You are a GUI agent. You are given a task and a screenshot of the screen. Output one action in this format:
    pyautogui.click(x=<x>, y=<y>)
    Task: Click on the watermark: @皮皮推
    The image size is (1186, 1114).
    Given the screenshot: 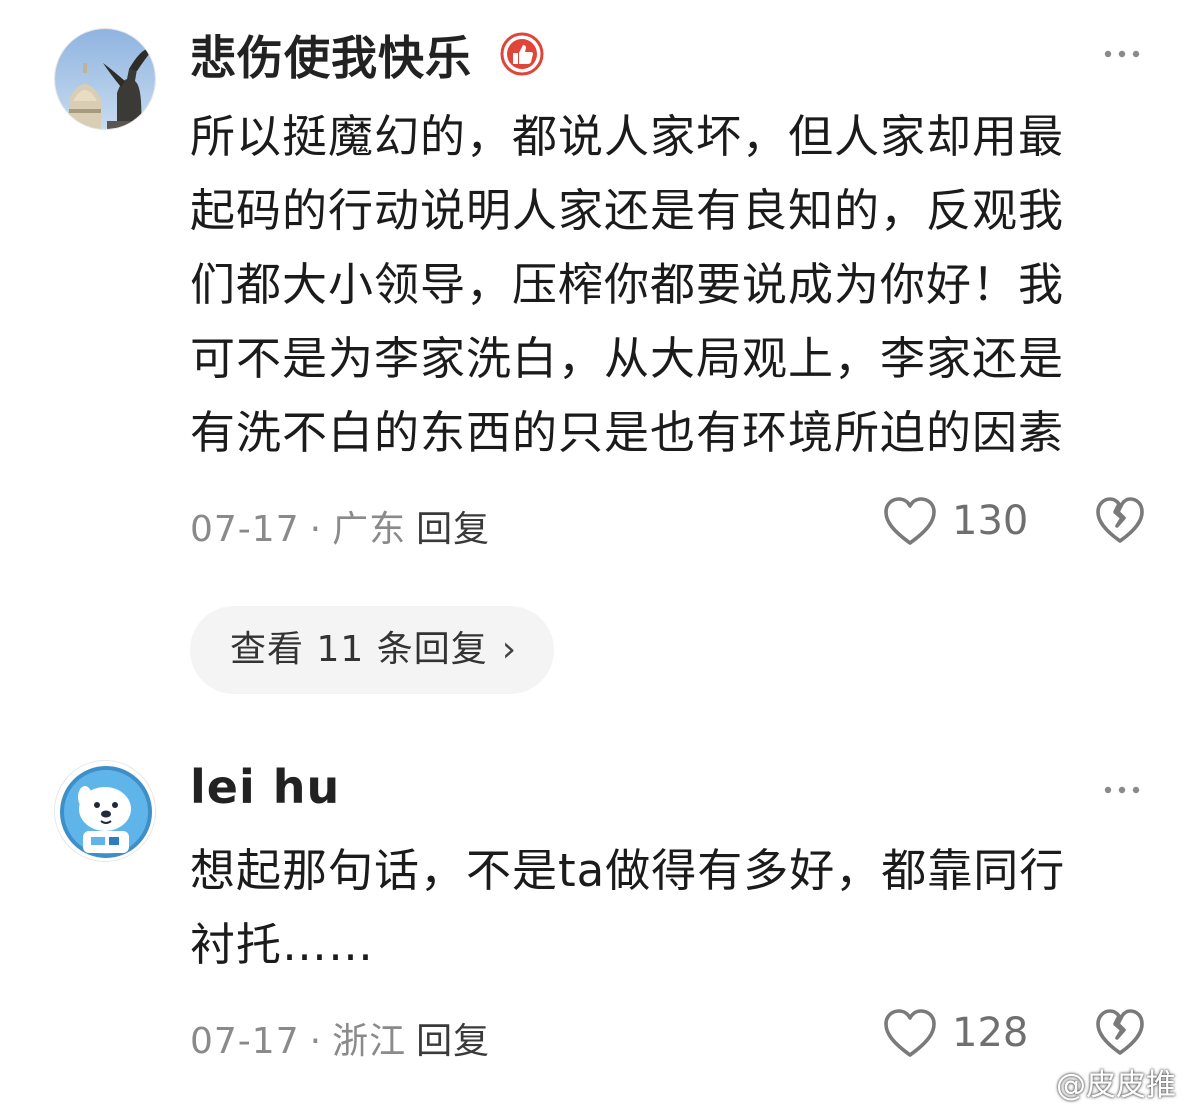 What is the action you would take?
    pyautogui.click(x=1094, y=1082)
    